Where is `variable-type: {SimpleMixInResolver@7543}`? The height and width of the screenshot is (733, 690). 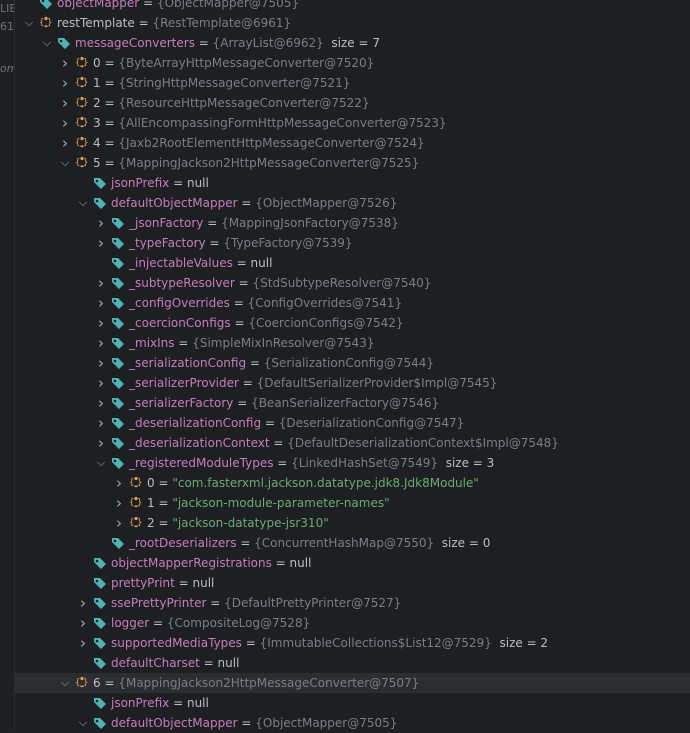
variable-type: {SimpleMixInResolver@7543} is located at coordinates (283, 343).